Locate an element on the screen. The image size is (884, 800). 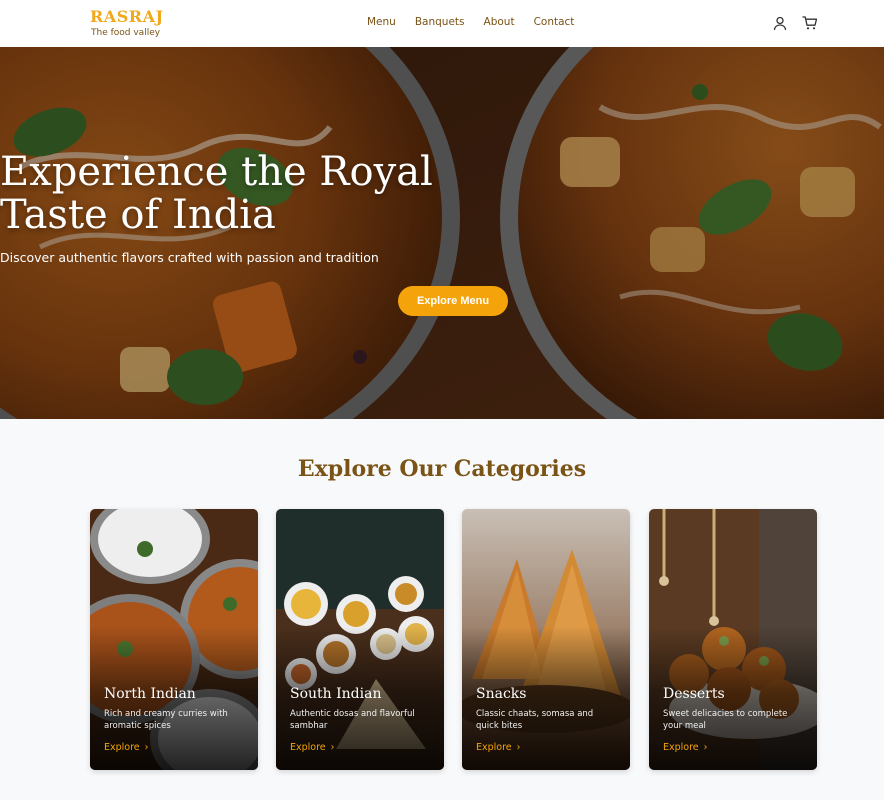
hero-title-line2: Taste of India is located at coordinates (138, 215).